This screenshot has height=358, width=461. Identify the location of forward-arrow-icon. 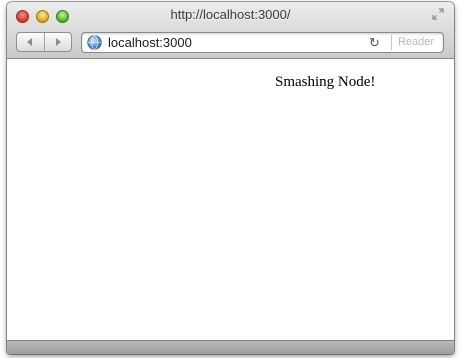
(58, 42).